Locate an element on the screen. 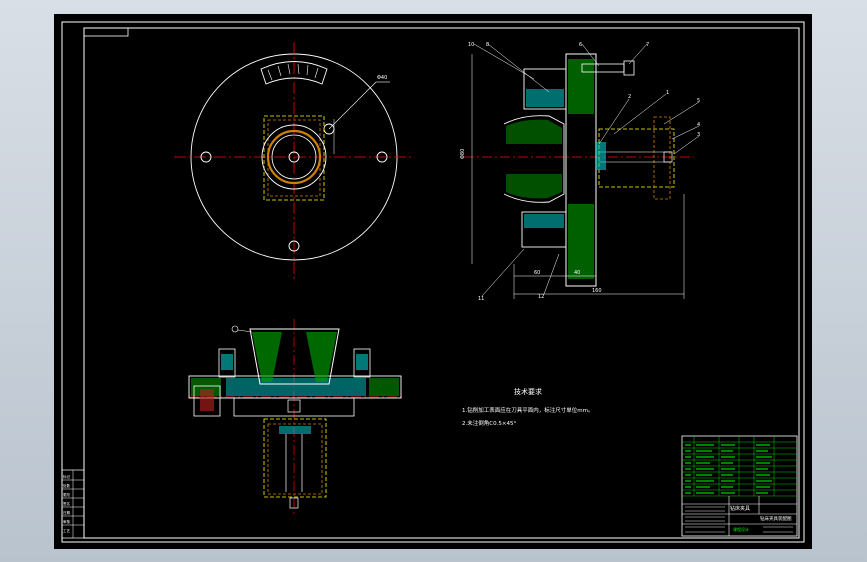 This screenshot has height=562, width=867. side-workpiece-hatch-bottom is located at coordinates (534, 186).